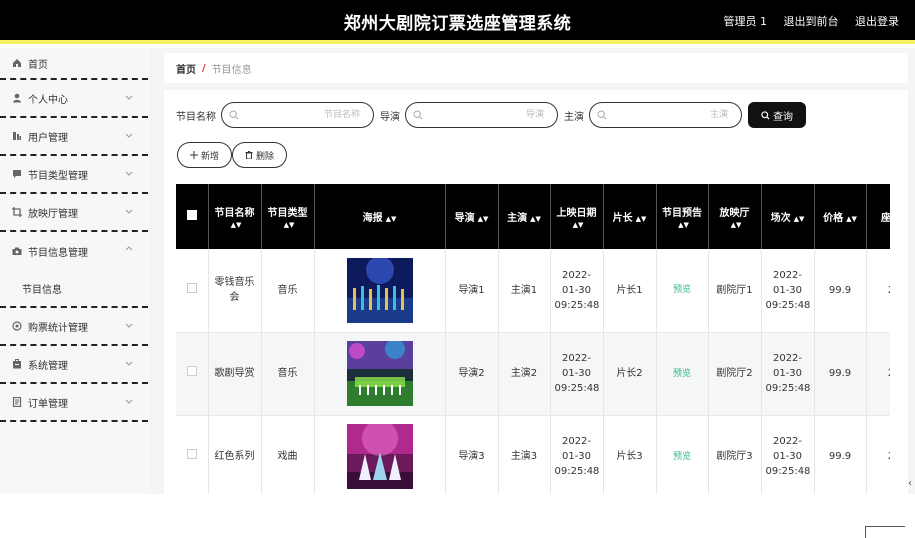 The image size is (915, 538). I want to click on add-button: 新增, so click(205, 155).